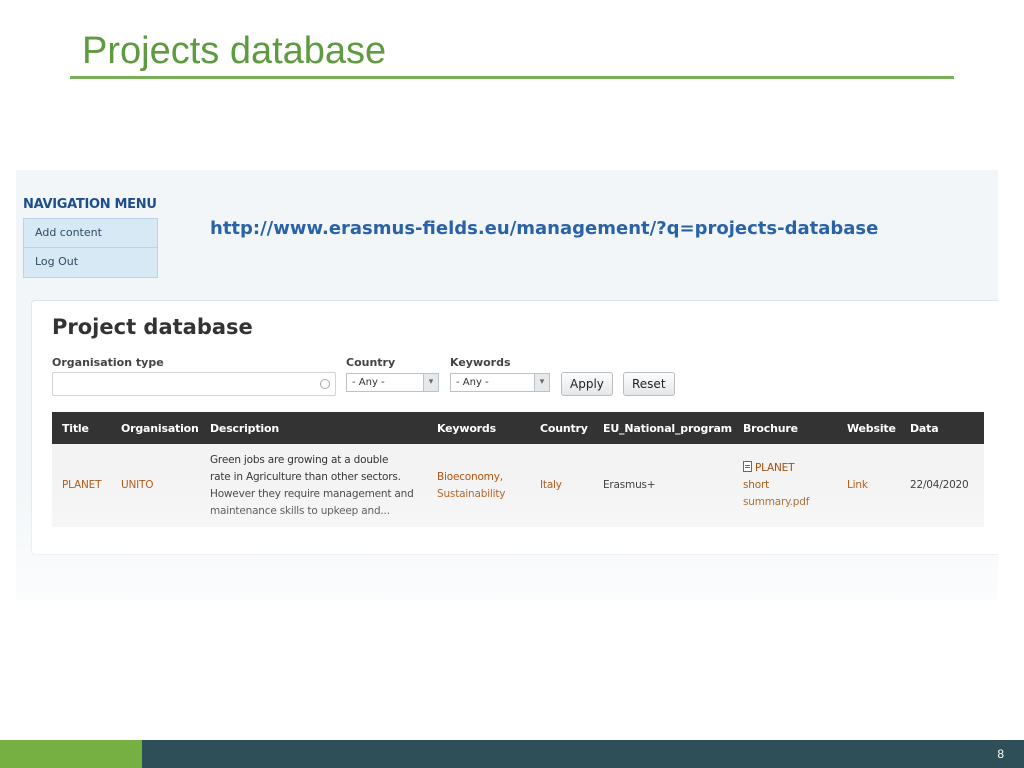  I want to click on cell-data: 22/04/2020, so click(942, 485).